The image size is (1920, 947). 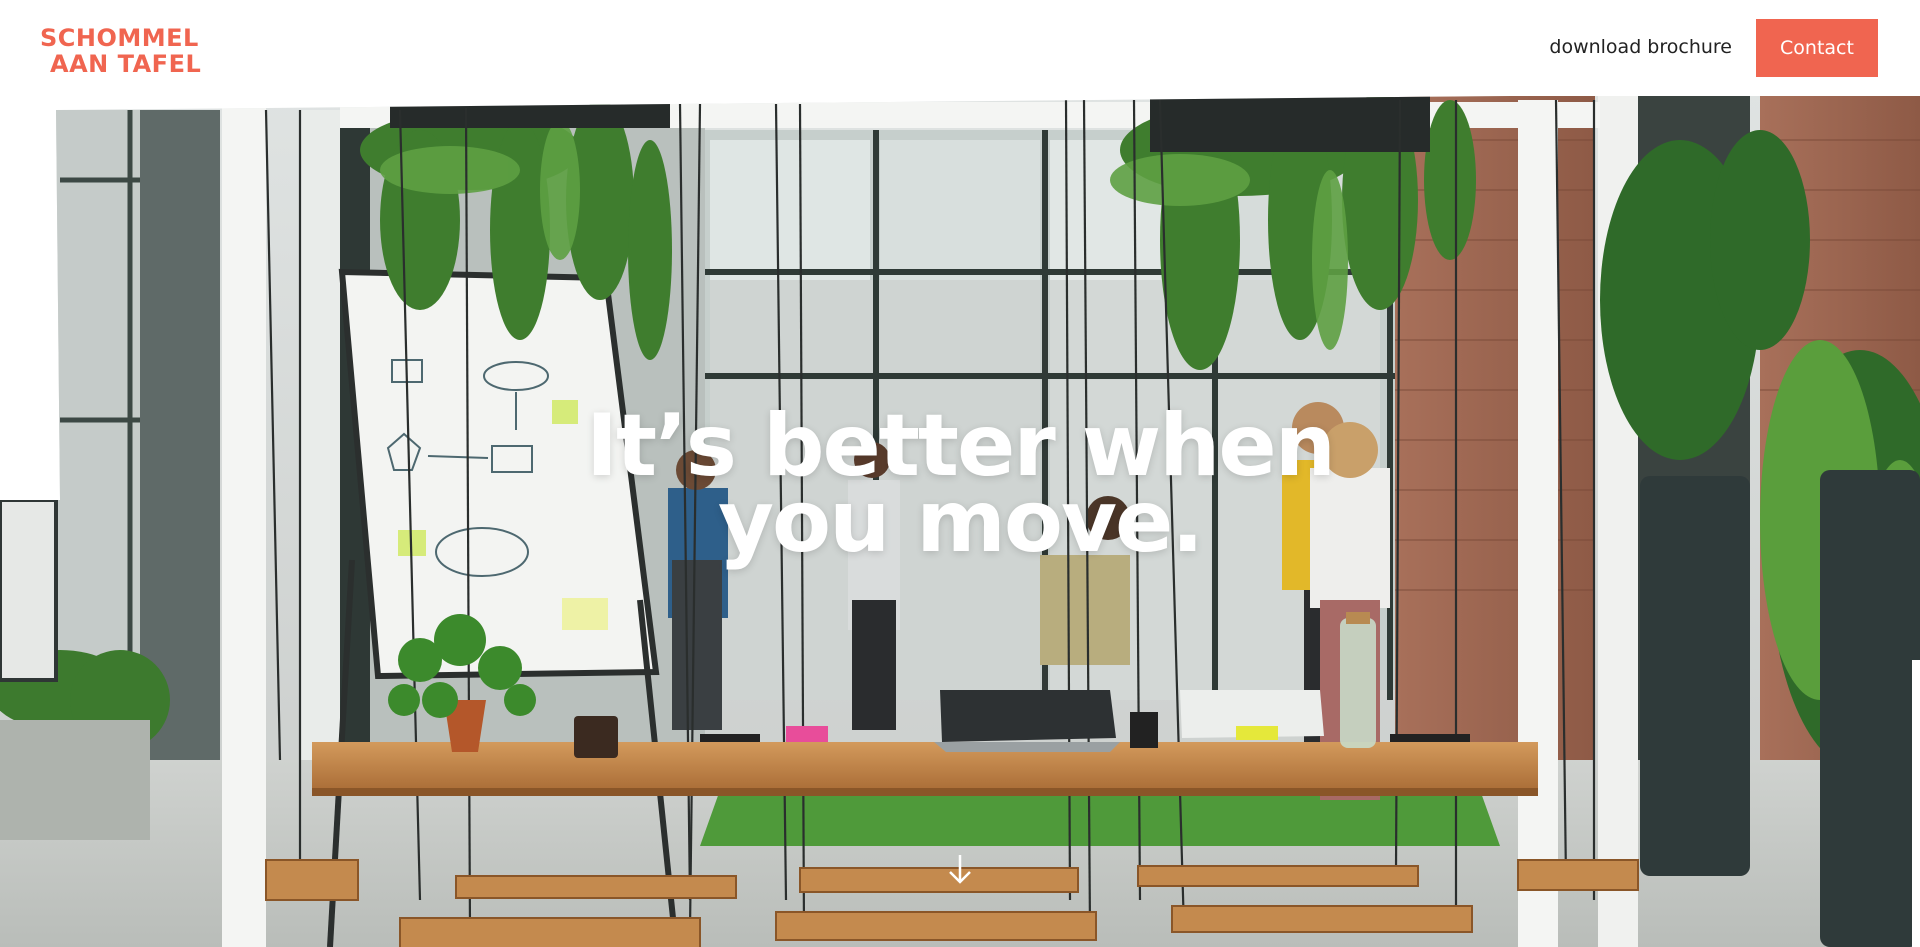 I want to click on contact-button: Contact, so click(x=1817, y=48).